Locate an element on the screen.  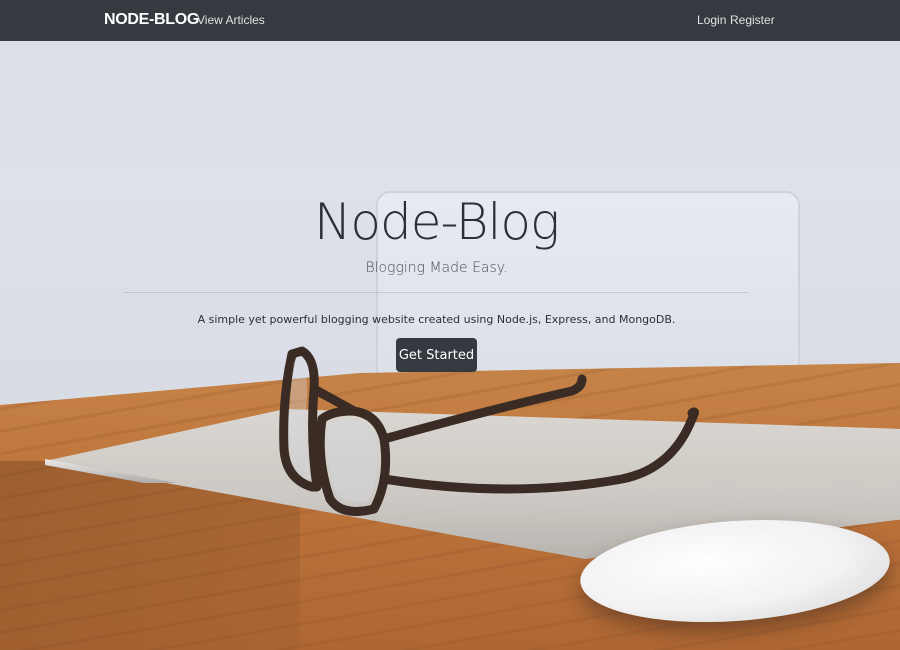
navbar: NODE-BLOG View Articles Login Register is located at coordinates (450, 20).